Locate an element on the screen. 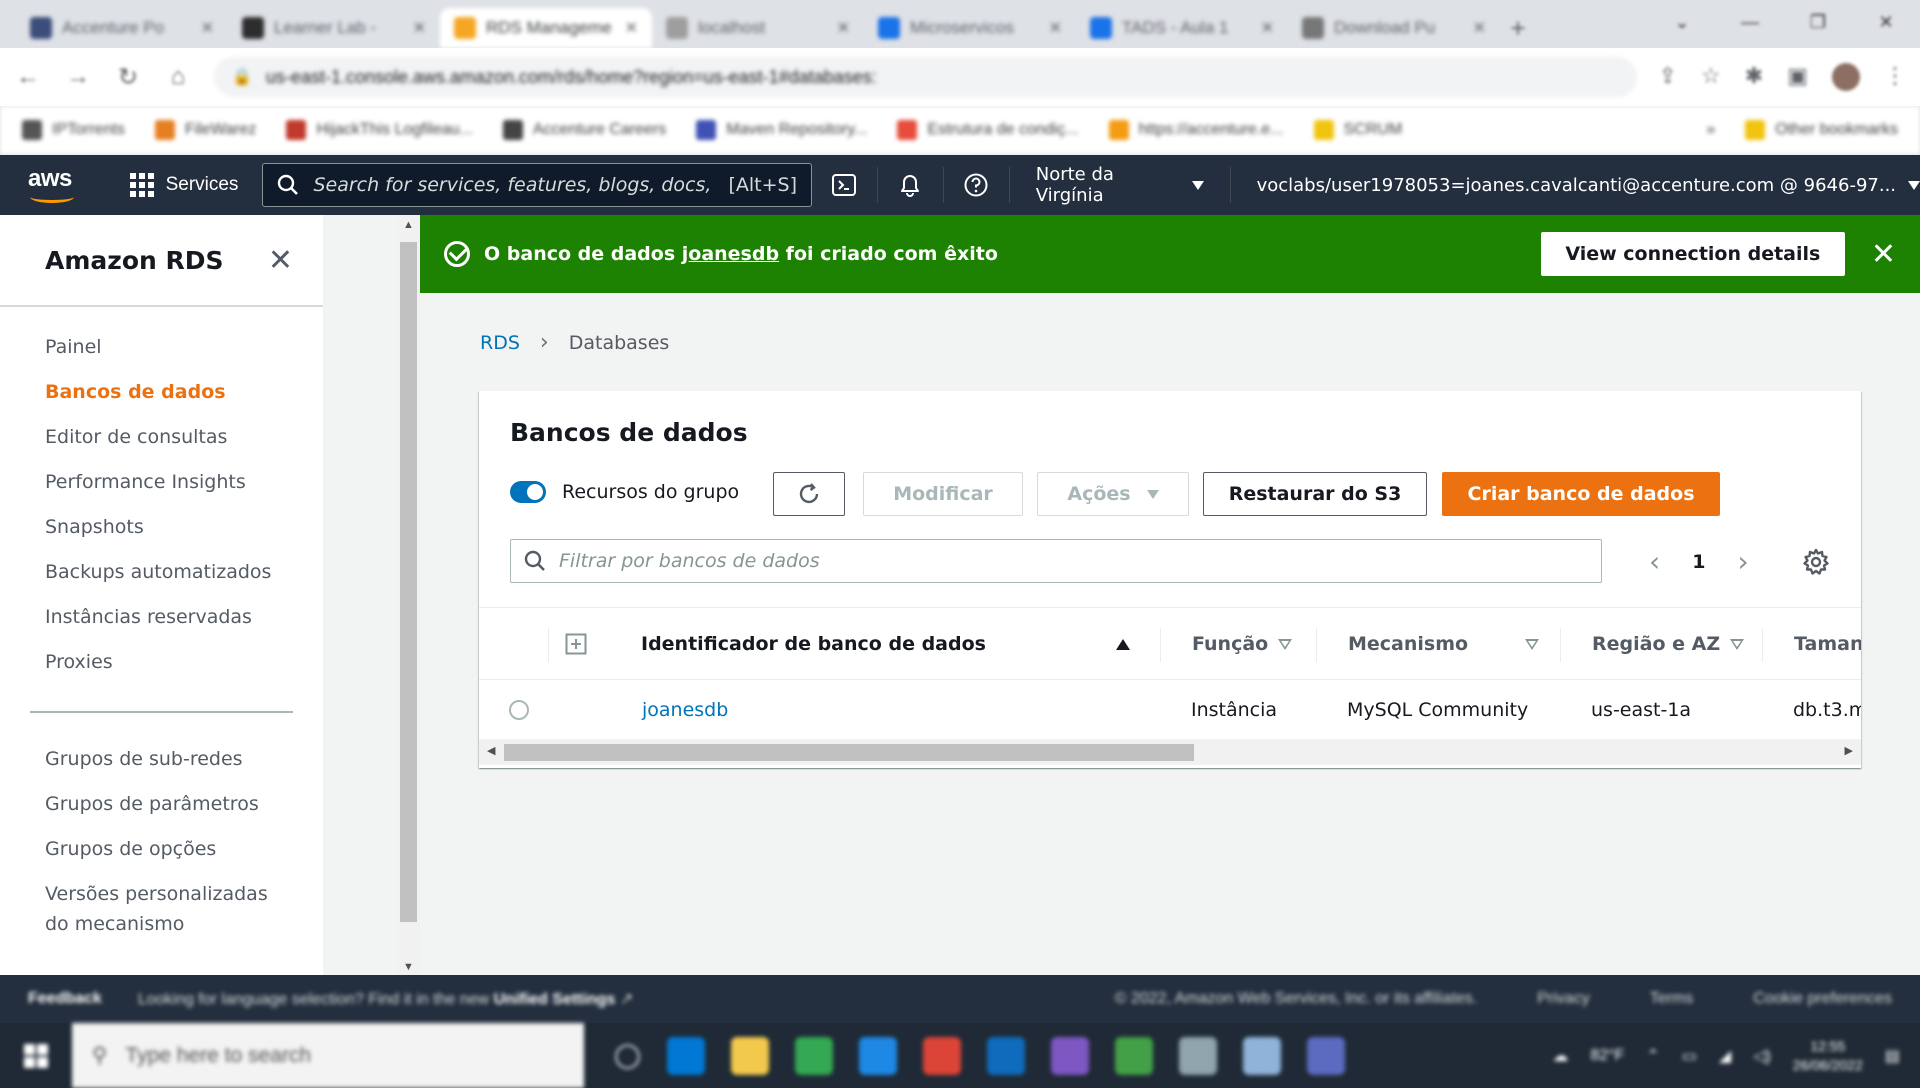 The width and height of the screenshot is (1920, 1088). sidebar-item: Proxies is located at coordinates (161, 662).